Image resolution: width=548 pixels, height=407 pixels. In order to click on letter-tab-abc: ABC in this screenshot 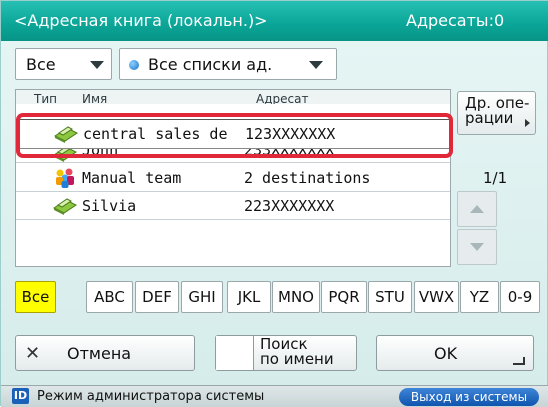, I will do `click(109, 297)`.